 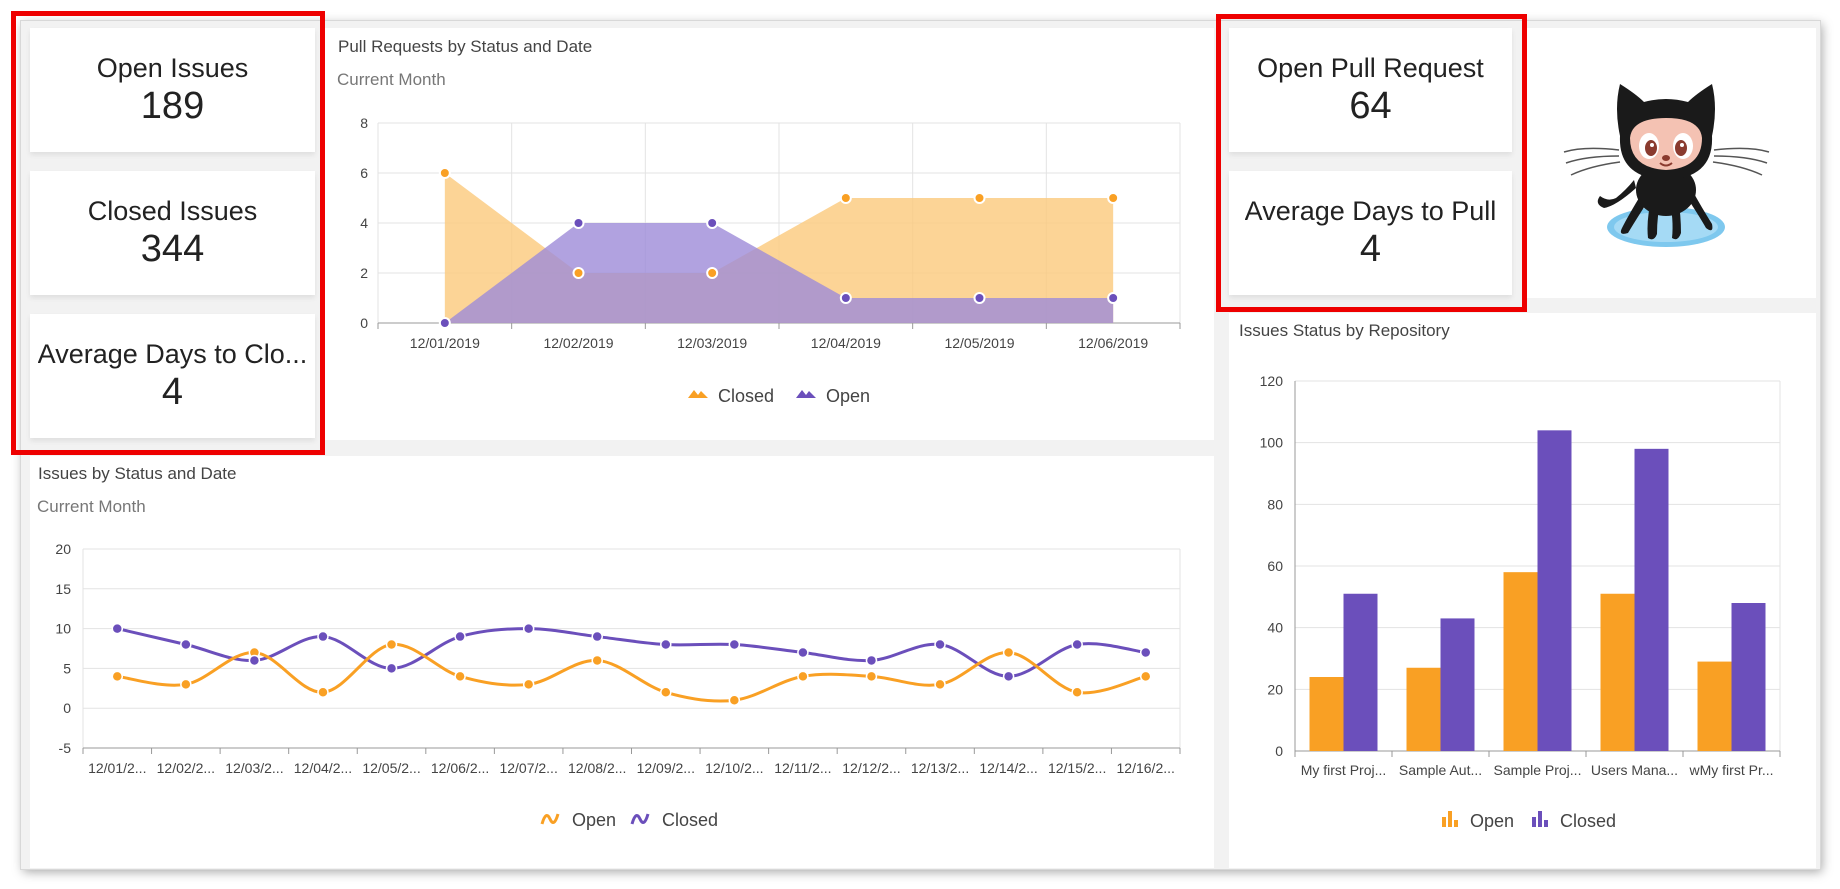 What do you see at coordinates (712, 343) in the screenshot?
I see `x-tick-label: 12/03/2019` at bounding box center [712, 343].